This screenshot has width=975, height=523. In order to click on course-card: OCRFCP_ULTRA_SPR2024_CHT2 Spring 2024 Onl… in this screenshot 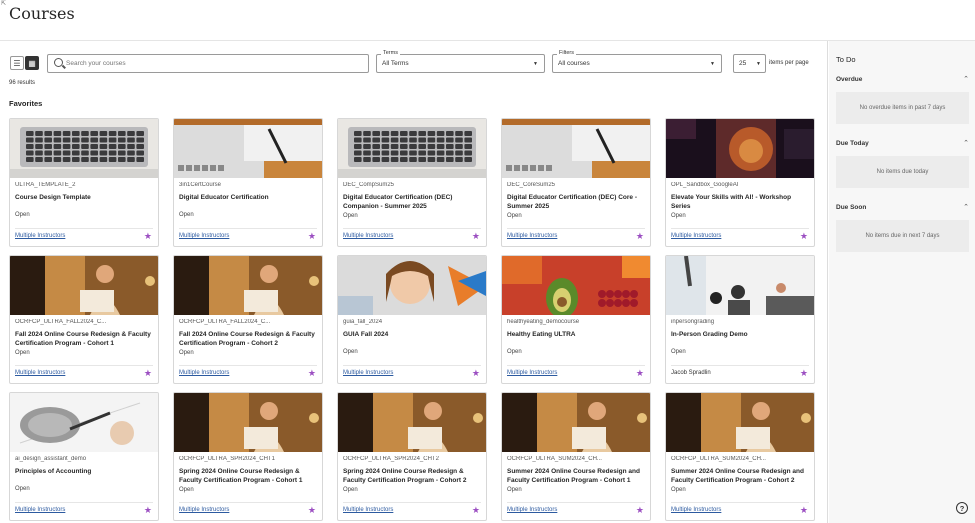, I will do `click(412, 456)`.